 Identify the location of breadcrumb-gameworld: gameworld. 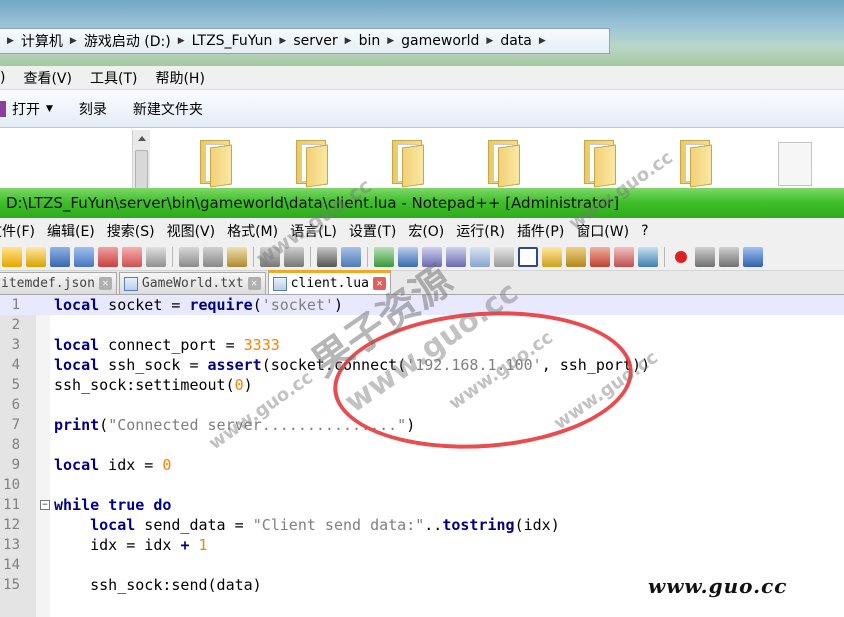
(440, 41).